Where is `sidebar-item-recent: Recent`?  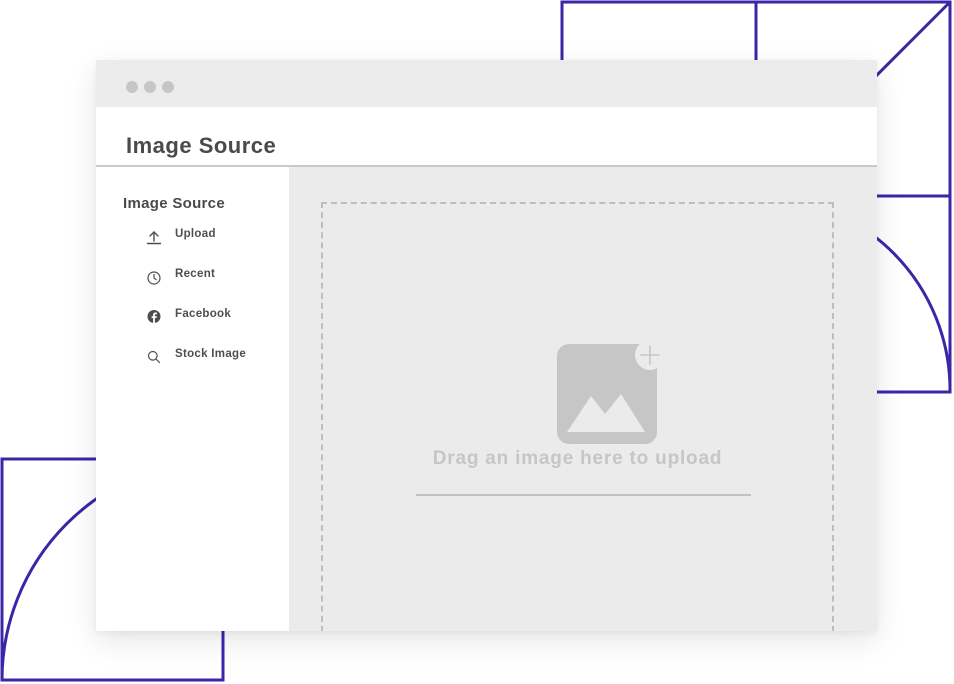
sidebar-item-recent: Recent is located at coordinates (216, 277).